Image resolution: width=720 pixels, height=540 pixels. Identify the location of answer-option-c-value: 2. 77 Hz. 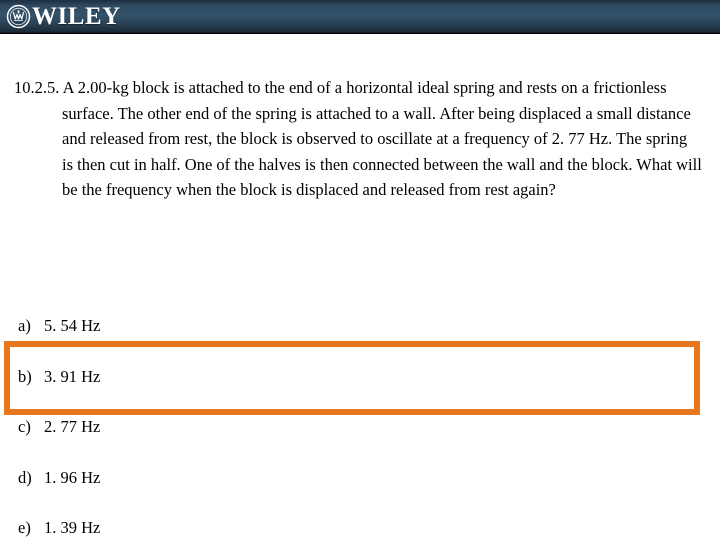
(72, 426).